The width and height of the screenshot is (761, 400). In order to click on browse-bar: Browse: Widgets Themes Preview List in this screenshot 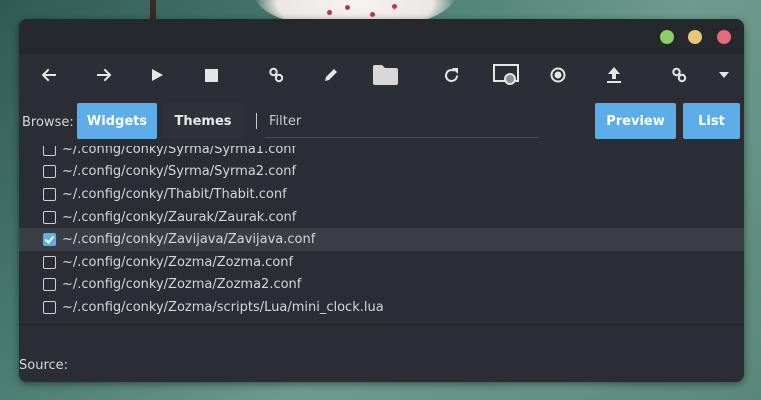, I will do `click(381, 122)`.